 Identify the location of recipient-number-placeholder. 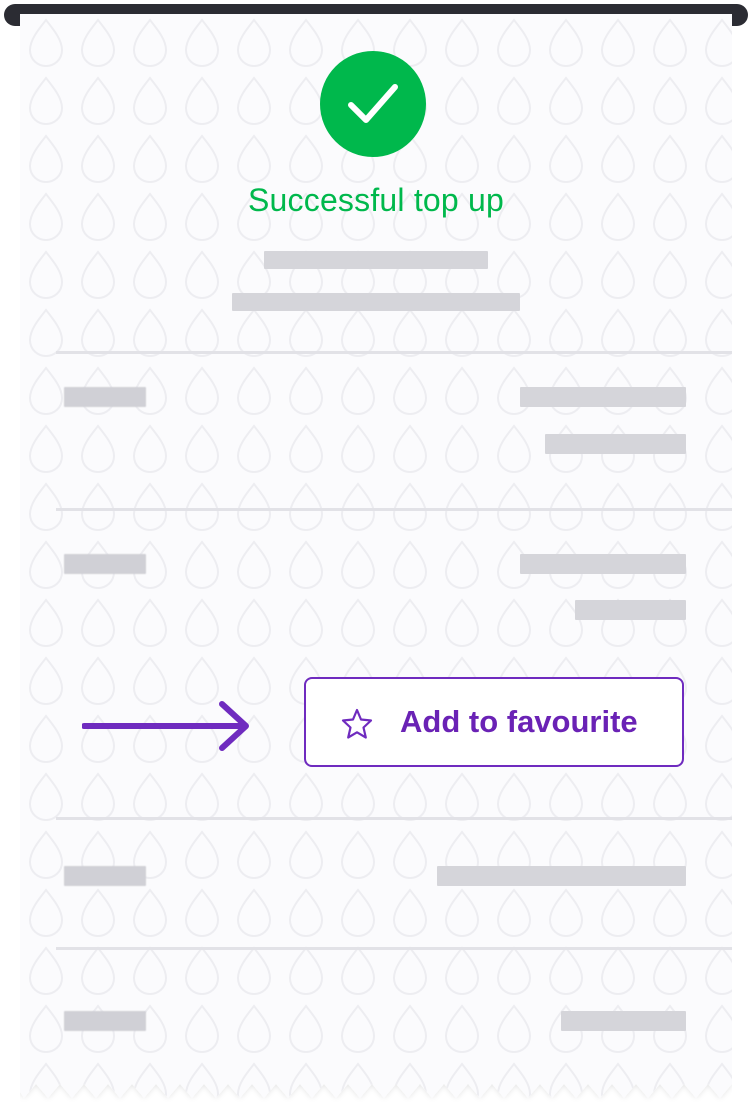
(376, 302).